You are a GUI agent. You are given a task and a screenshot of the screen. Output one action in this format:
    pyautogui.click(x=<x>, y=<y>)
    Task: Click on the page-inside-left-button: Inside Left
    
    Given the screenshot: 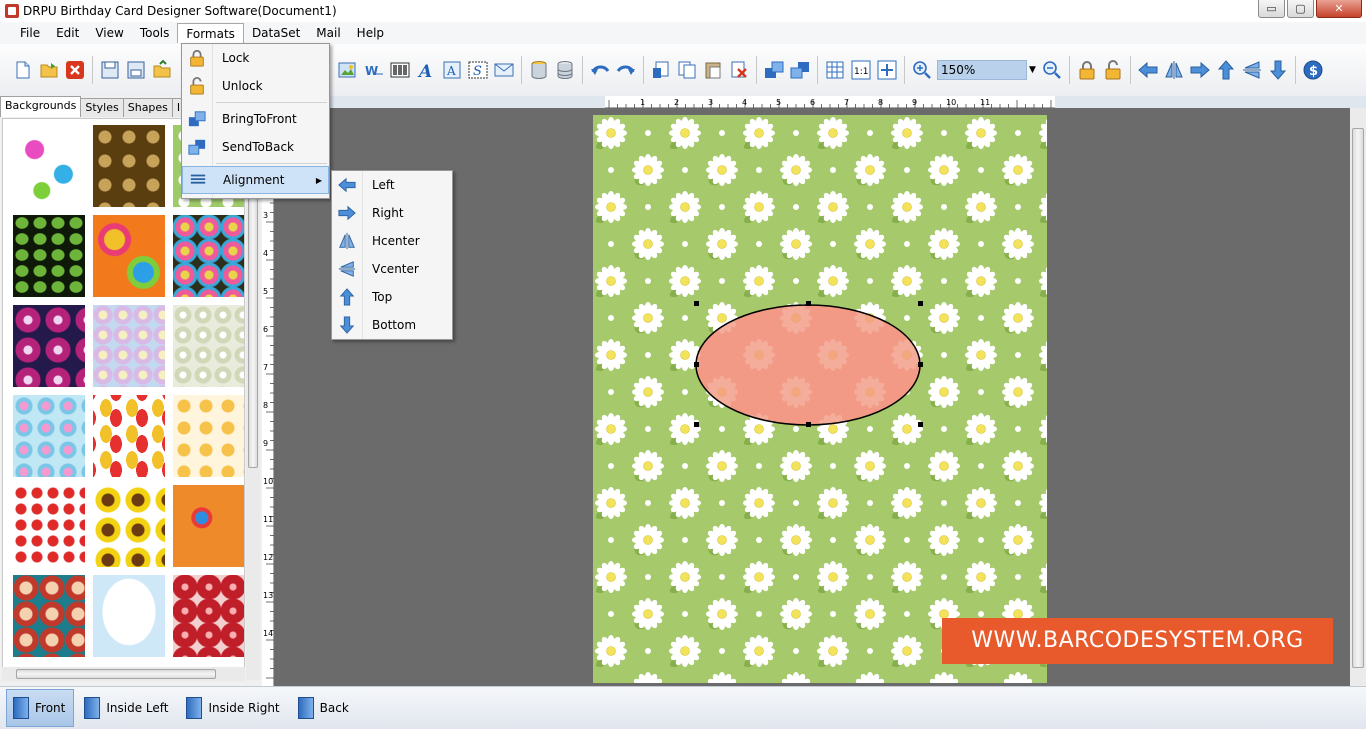 What is the action you would take?
    pyautogui.click(x=127, y=708)
    